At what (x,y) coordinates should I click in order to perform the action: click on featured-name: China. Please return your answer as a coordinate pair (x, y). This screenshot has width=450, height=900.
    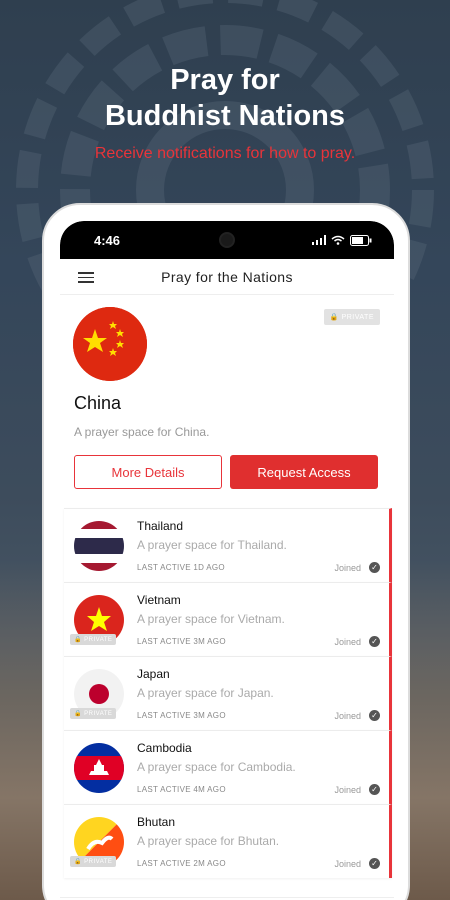
    Looking at the image, I should click on (98, 403).